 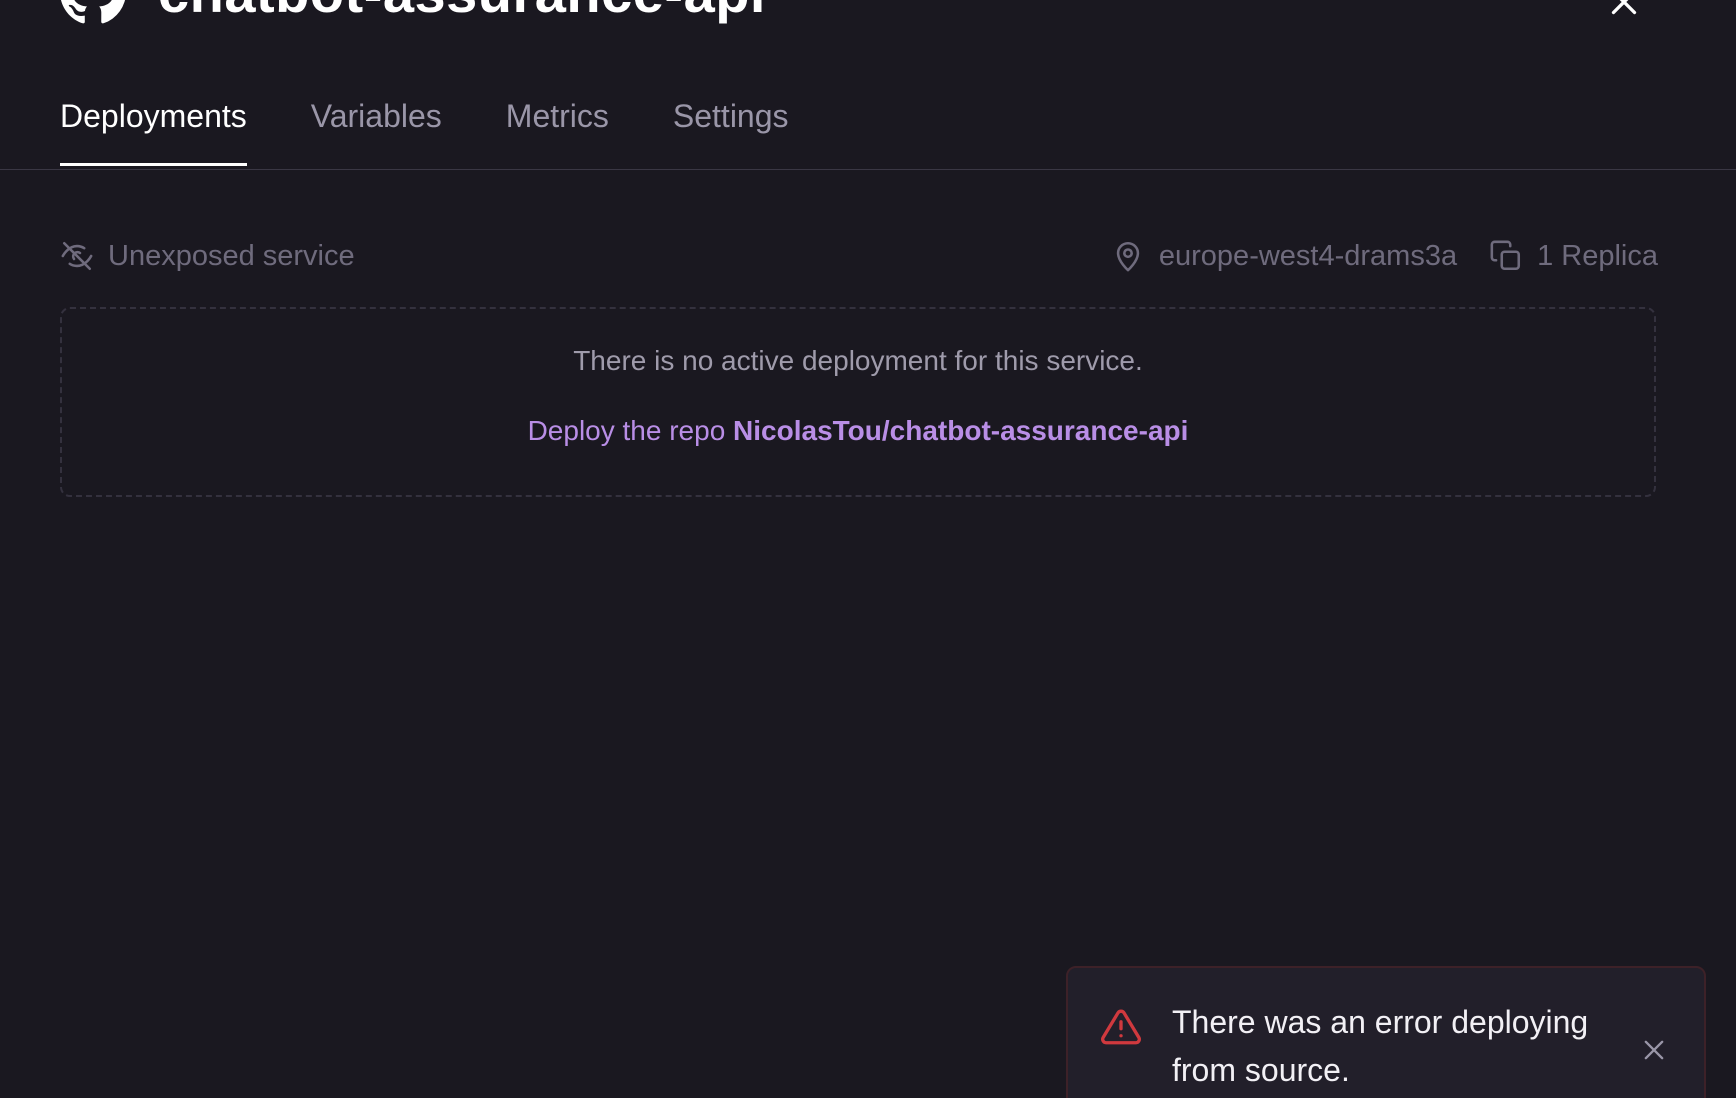 I want to click on exposure-status: Unexposed service, so click(x=207, y=256).